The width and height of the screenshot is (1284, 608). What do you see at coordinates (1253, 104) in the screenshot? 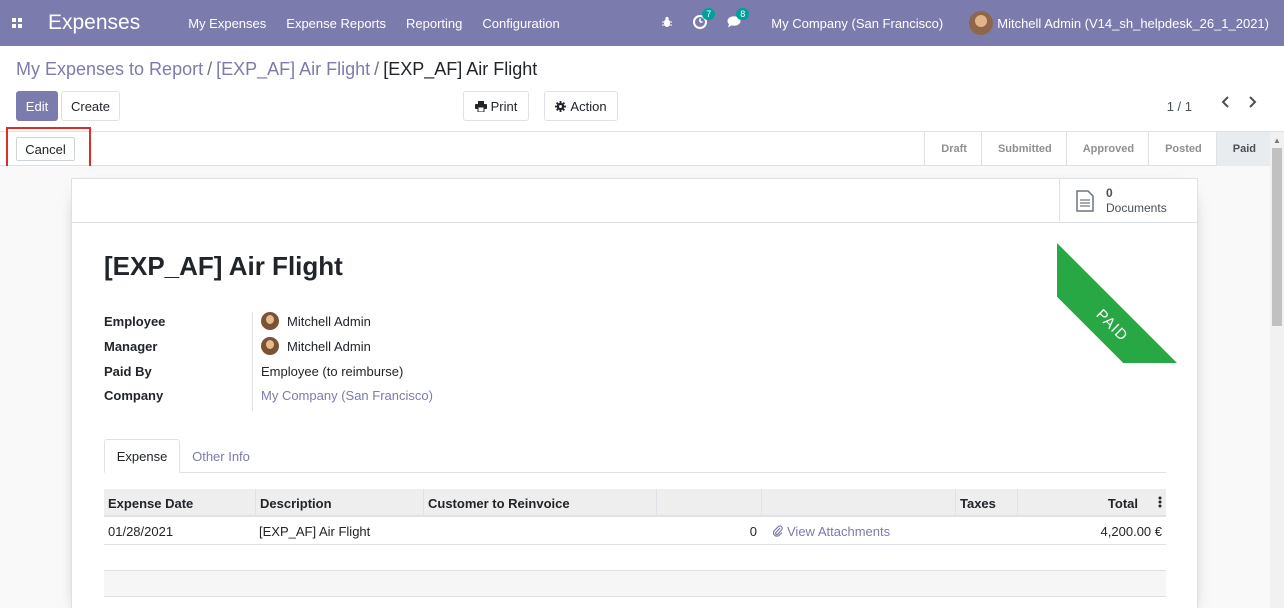
I see `pager-next-icon` at bounding box center [1253, 104].